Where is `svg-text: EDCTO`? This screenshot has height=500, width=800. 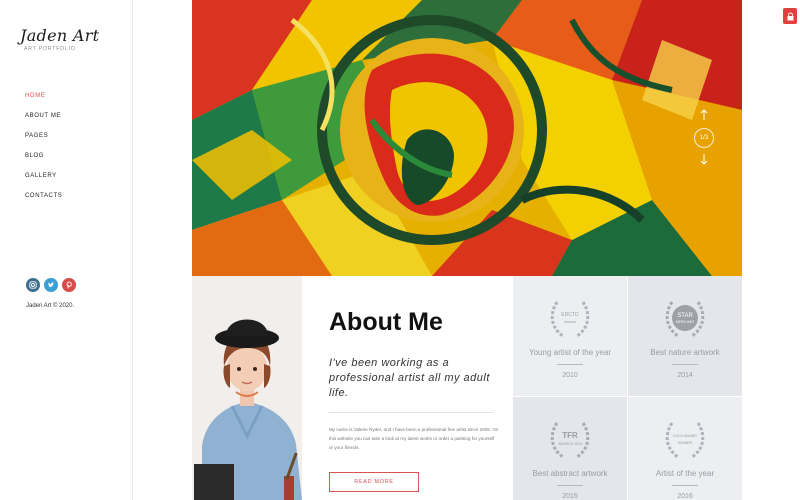
svg-text: EDCTO is located at coordinates (570, 315).